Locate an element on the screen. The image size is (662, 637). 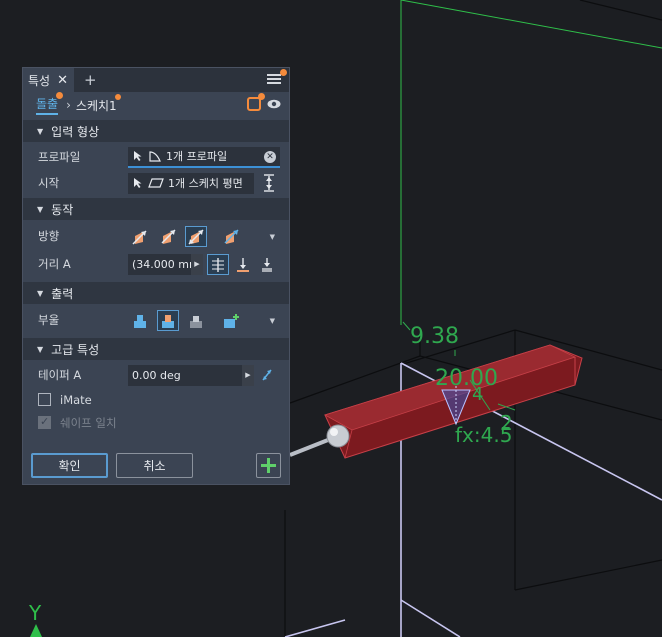
section-title: 입력 형상 is located at coordinates (75, 131).